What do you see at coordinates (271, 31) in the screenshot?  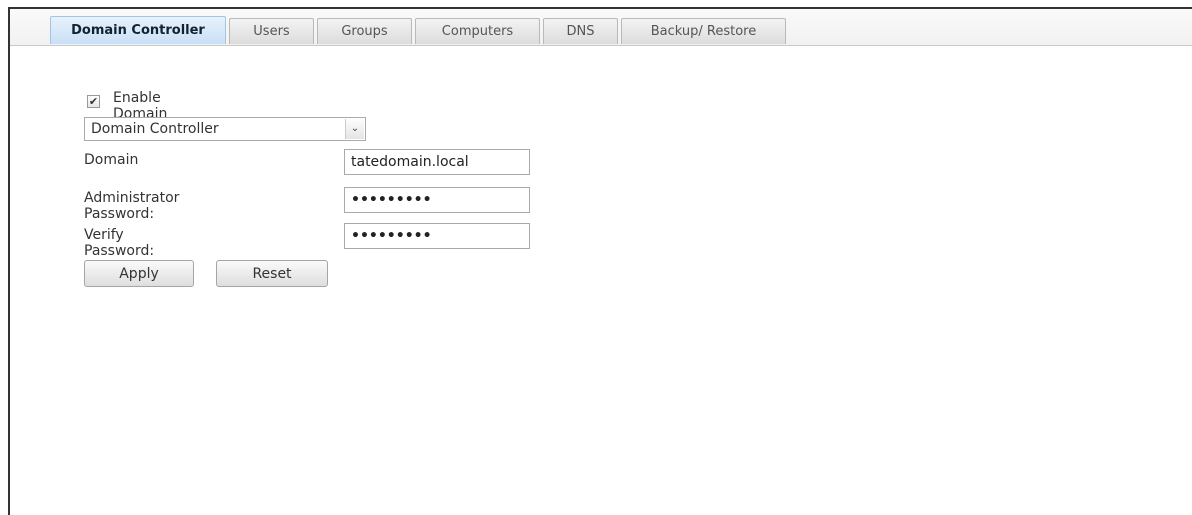 I see `tab-users: Users` at bounding box center [271, 31].